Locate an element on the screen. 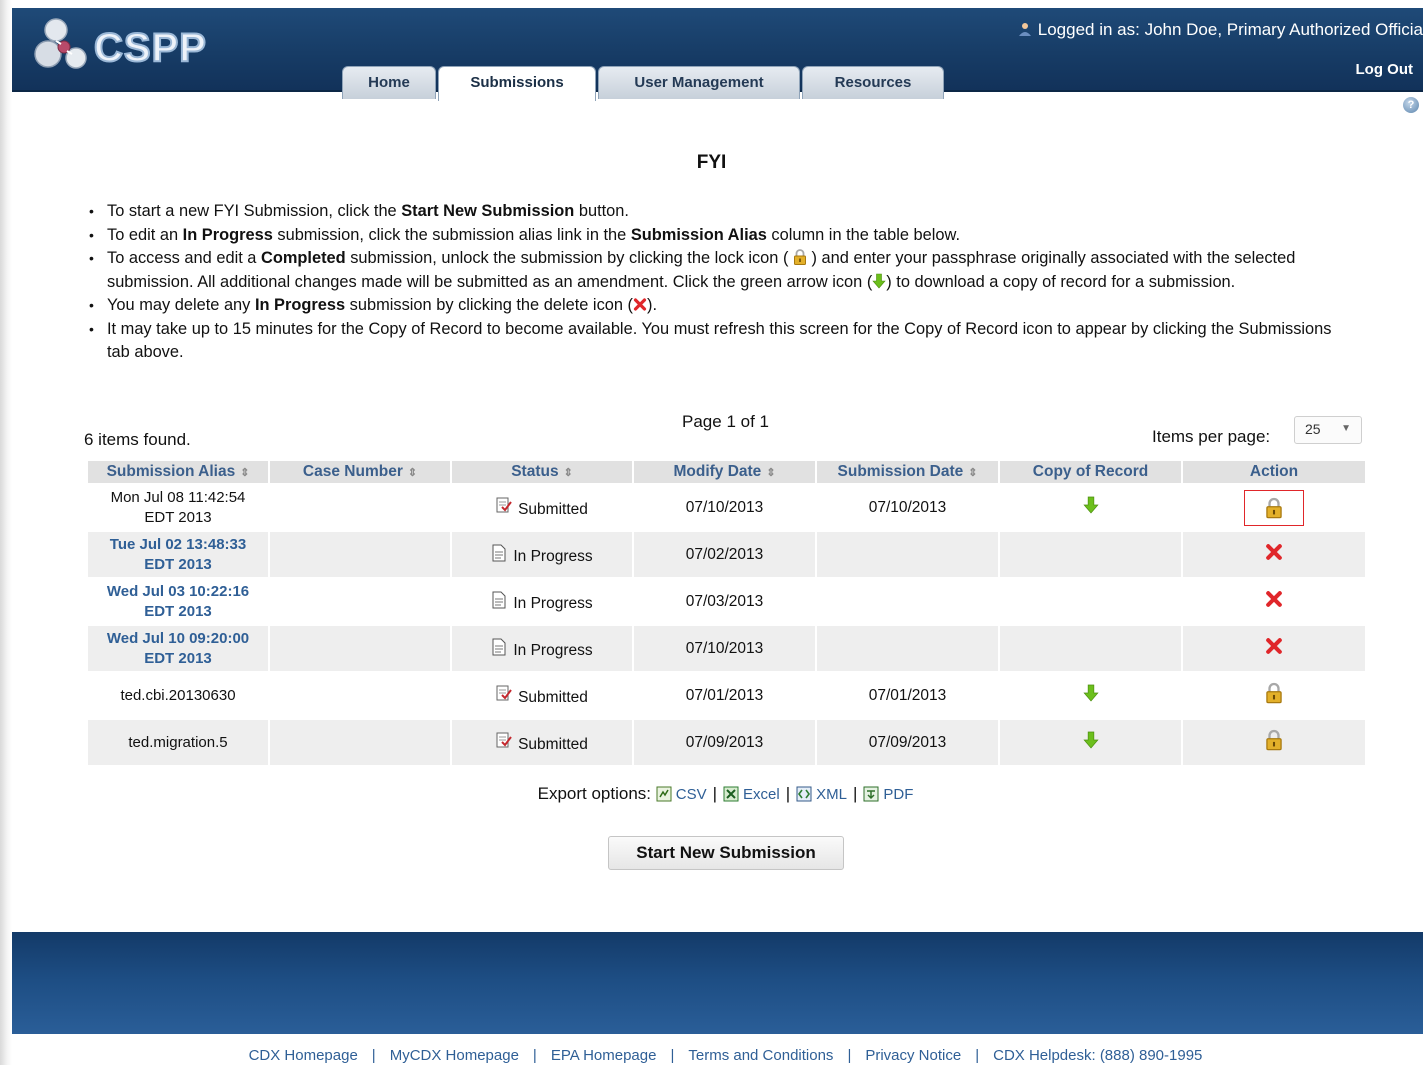 The height and width of the screenshot is (1065, 1423). start-new-submission-button: Start New Submission is located at coordinates (726, 853).